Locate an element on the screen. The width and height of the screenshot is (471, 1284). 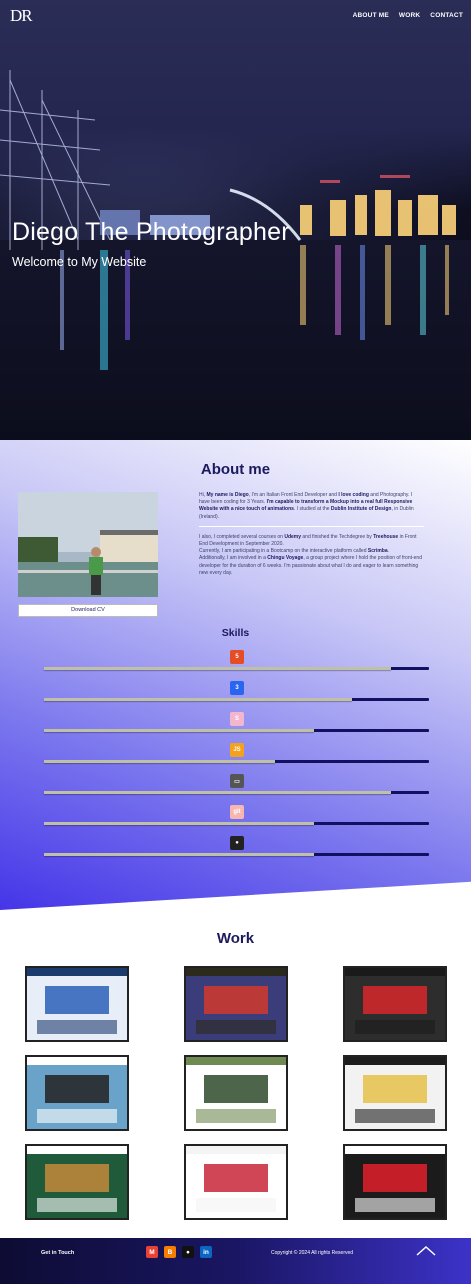
bio-text-run: , I'm an Italian Front End Developer and is located at coordinates (293, 495).